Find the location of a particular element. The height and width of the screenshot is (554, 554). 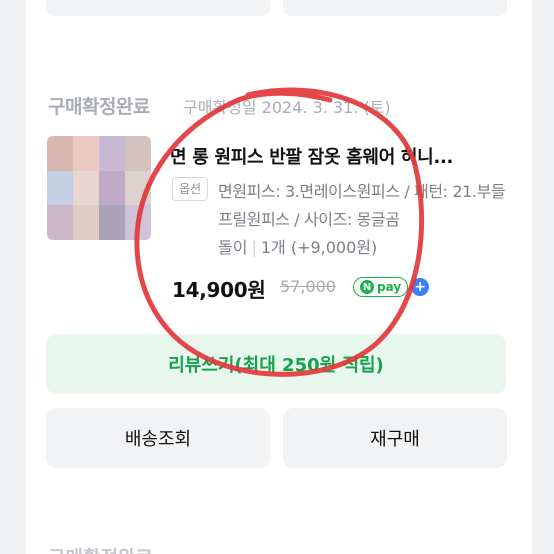

previous-order-action-button-right is located at coordinates (395, 8).